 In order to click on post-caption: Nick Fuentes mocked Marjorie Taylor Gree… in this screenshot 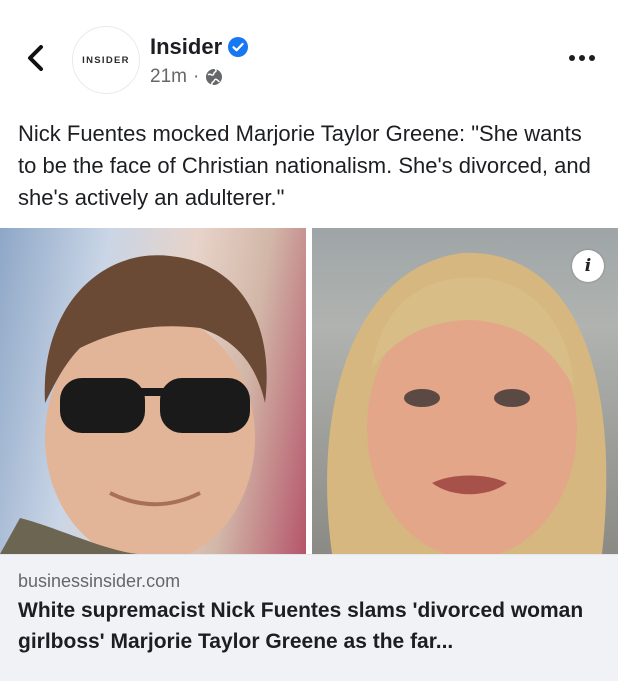, I will do `click(304, 165)`.